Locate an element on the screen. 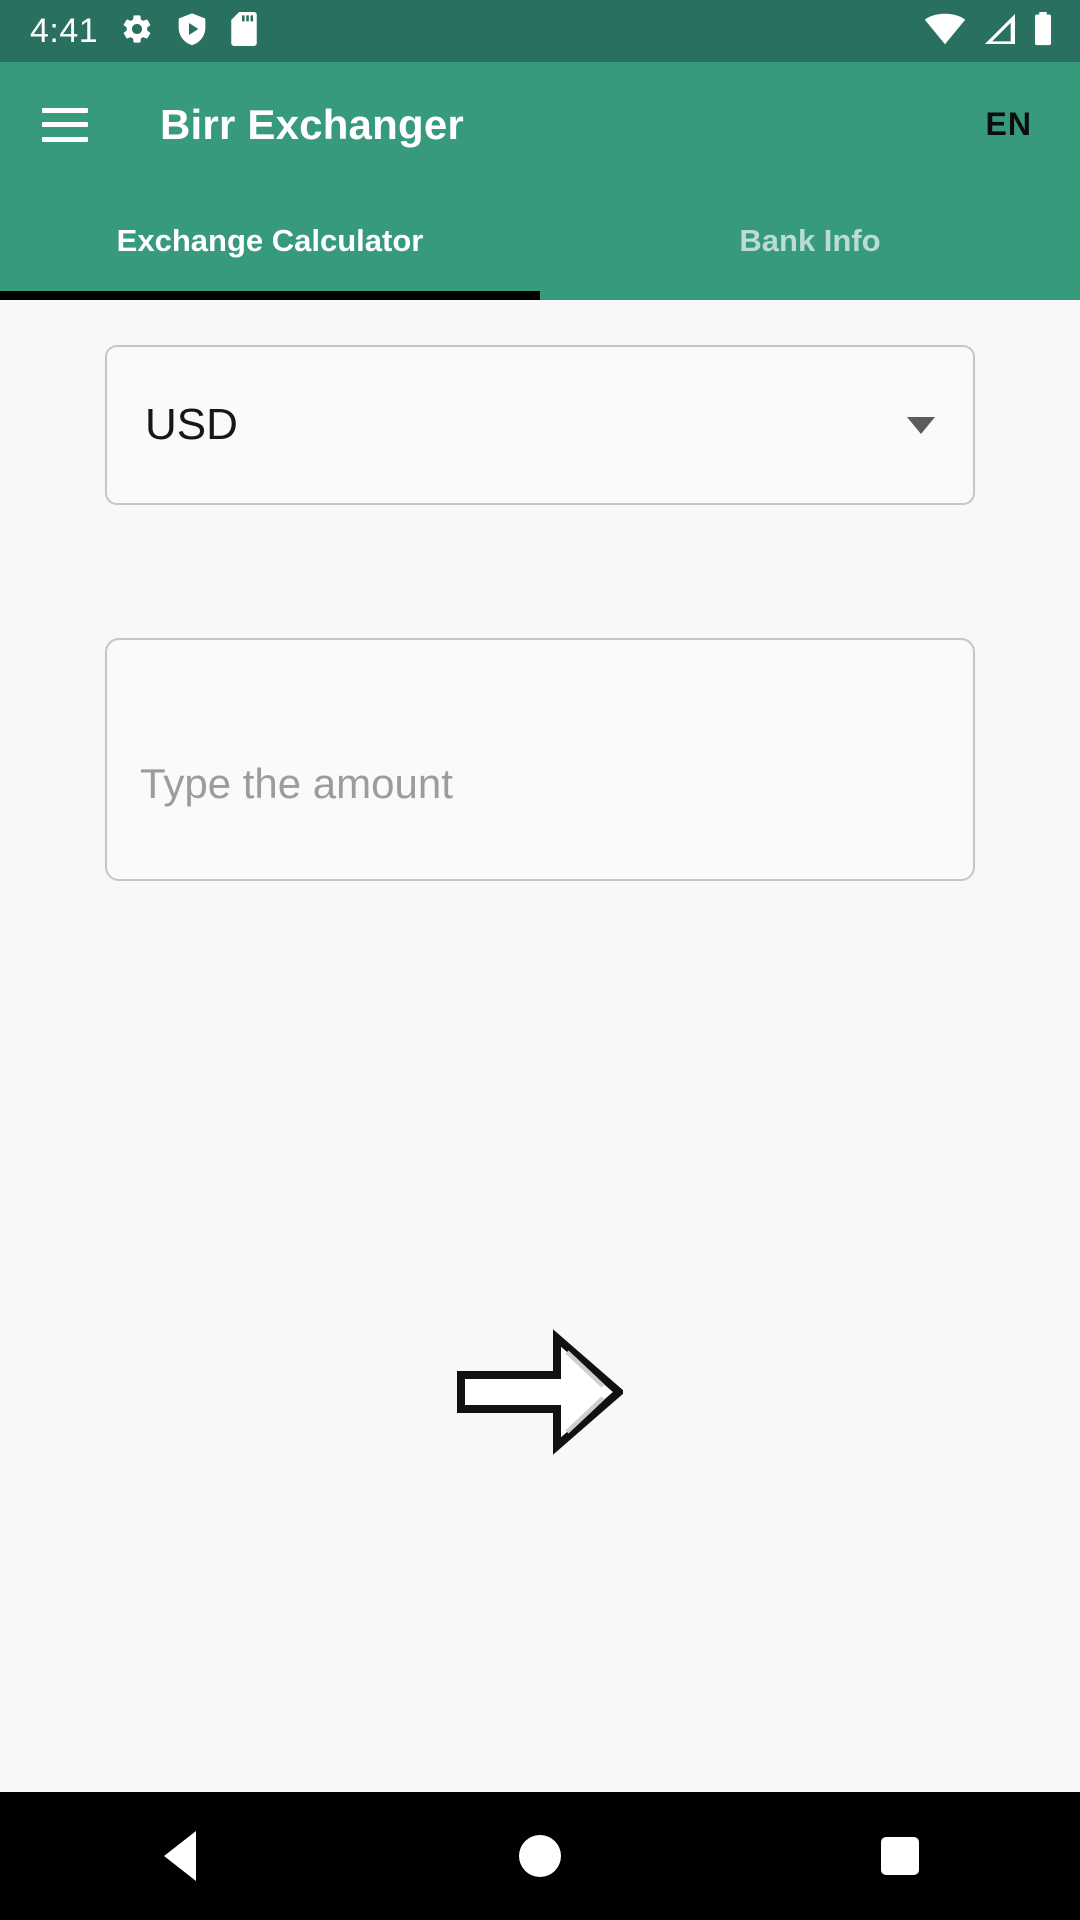 This screenshot has height=1920, width=1080. currency-select: USD is located at coordinates (540, 425).